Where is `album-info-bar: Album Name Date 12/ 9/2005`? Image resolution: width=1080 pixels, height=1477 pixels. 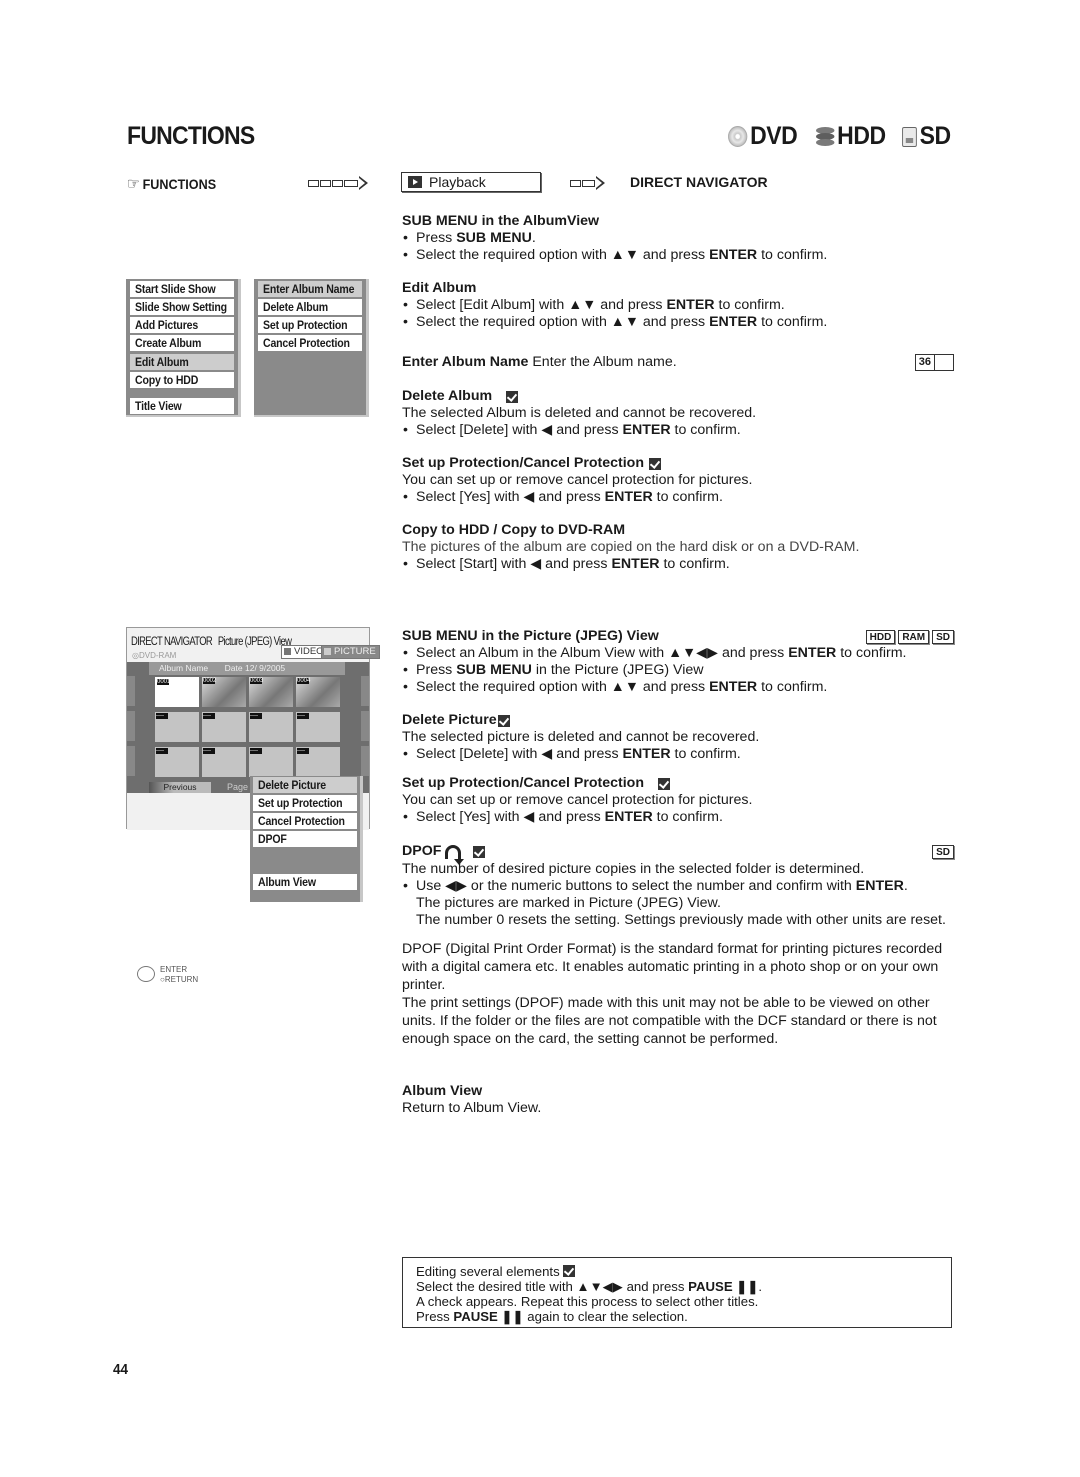 album-info-bar: Album Name Date 12/ 9/2005 is located at coordinates (247, 668).